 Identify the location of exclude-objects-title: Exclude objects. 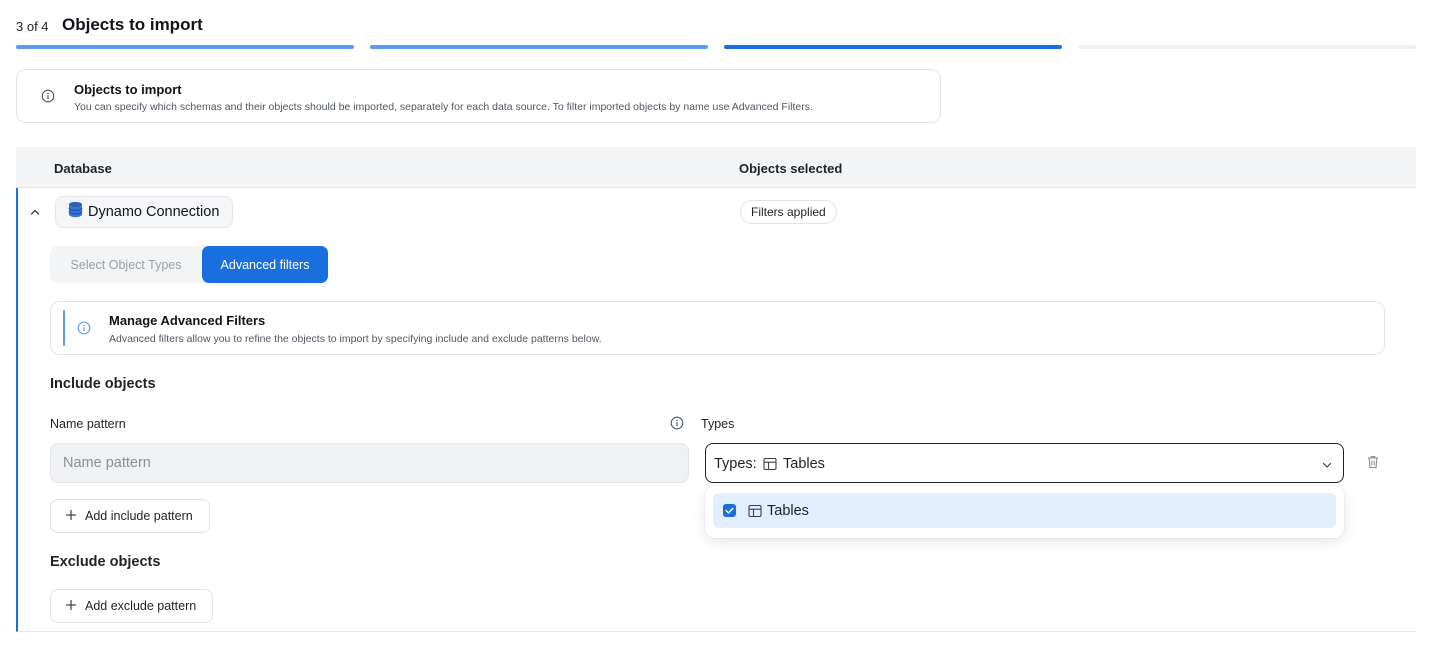
(105, 562).